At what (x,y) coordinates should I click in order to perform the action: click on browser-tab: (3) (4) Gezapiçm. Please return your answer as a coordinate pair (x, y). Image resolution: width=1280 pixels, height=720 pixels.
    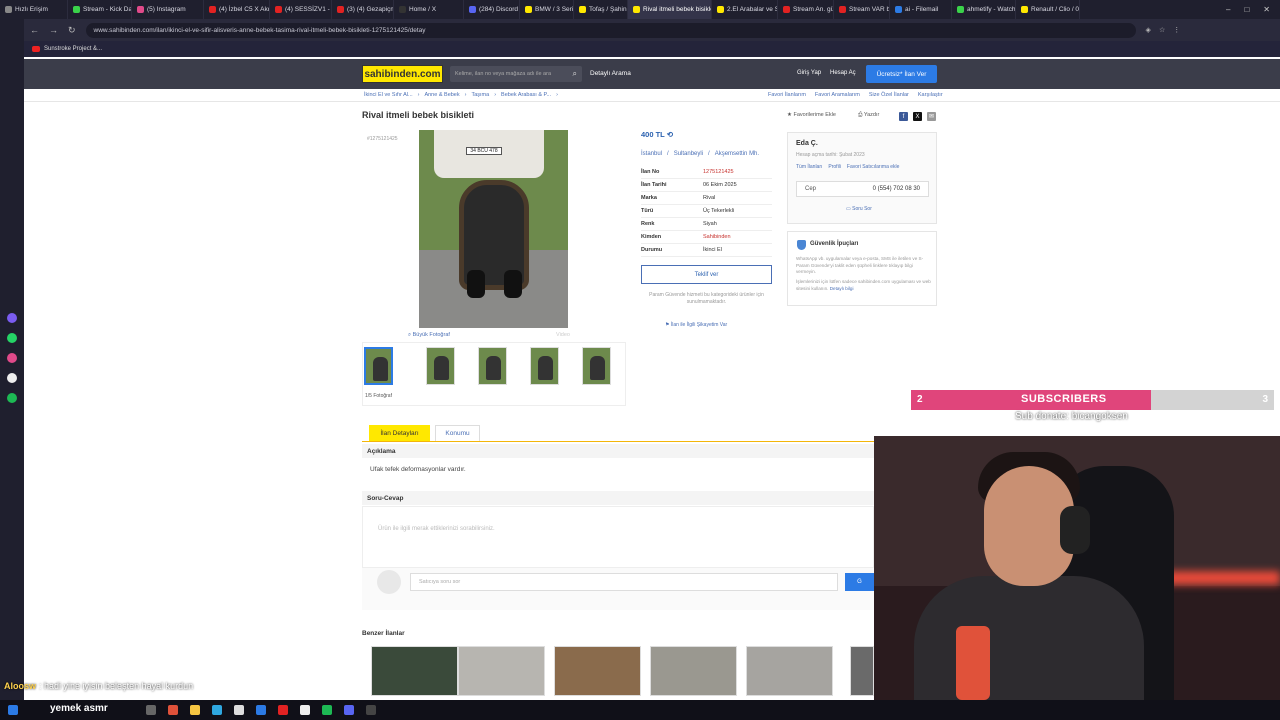
    Looking at the image, I should click on (363, 9).